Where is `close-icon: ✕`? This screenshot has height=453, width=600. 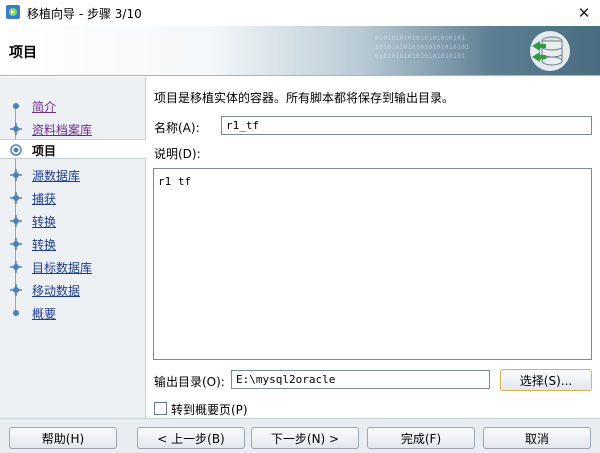
close-icon: ✕ is located at coordinates (584, 13).